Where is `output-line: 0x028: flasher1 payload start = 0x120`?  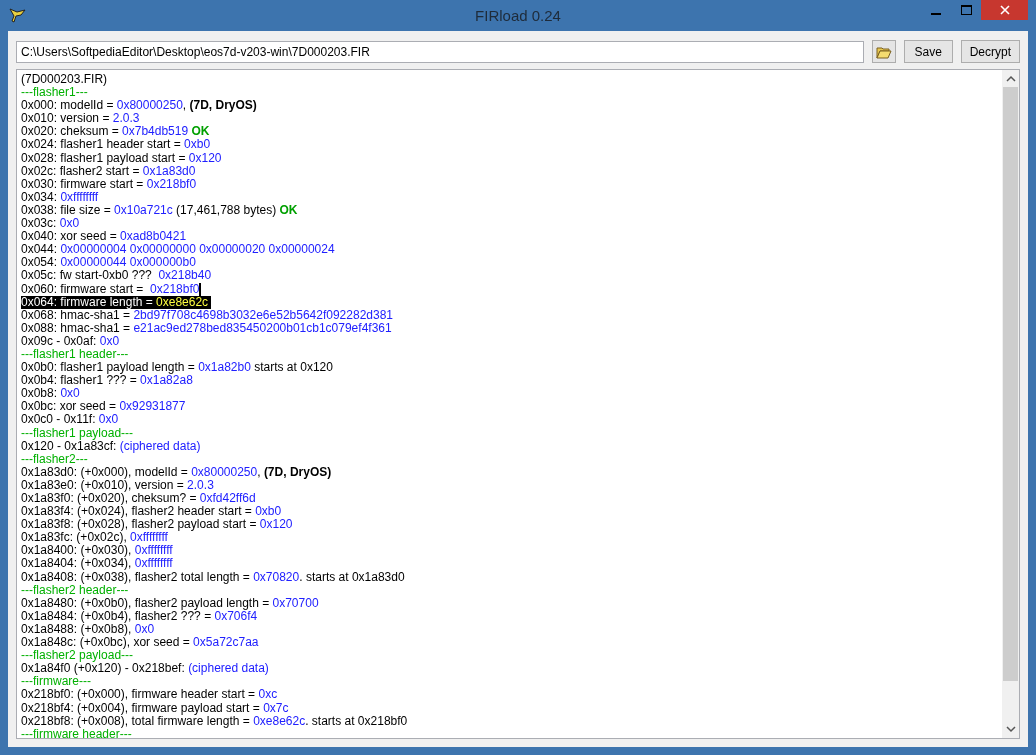
output-line: 0x028: flasher1 payload start = 0x120 is located at coordinates (121, 158).